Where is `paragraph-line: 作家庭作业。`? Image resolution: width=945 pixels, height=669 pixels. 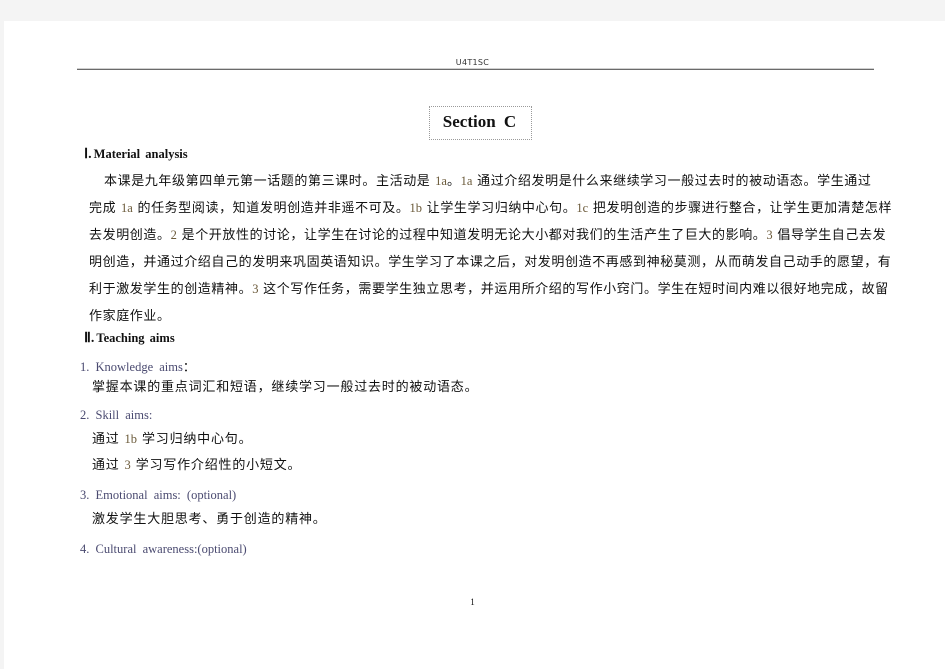
paragraph-line: 作家庭作业。 is located at coordinates (481, 316).